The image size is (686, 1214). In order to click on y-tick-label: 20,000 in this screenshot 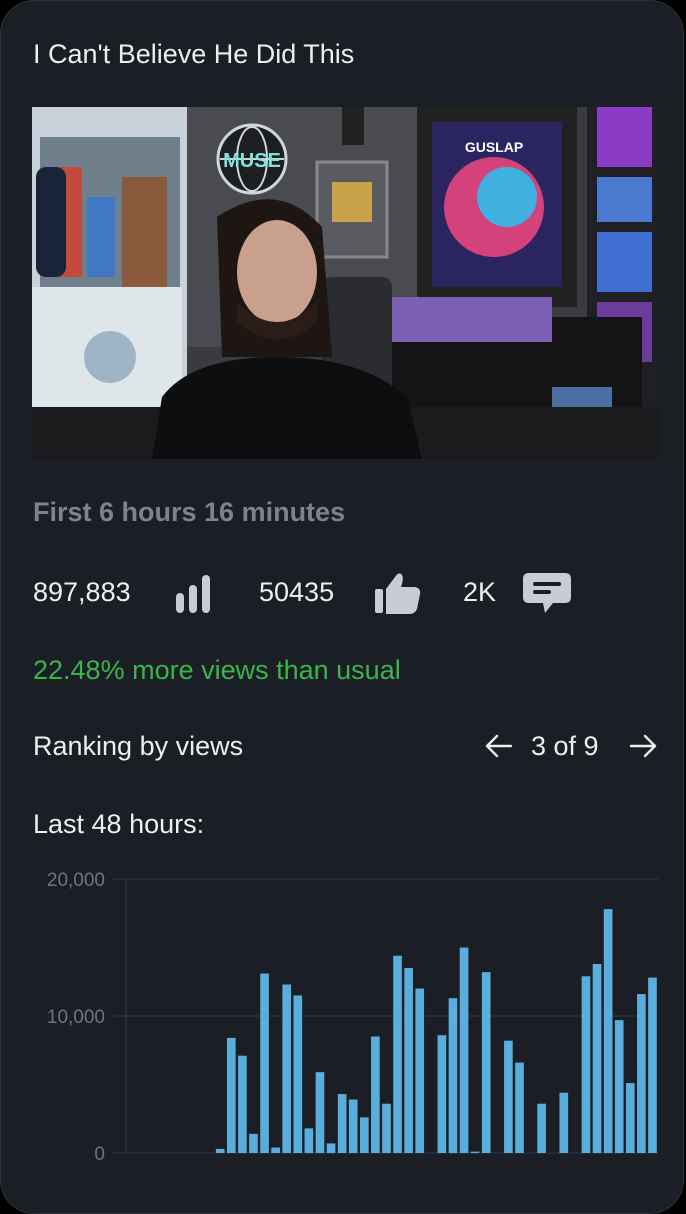, I will do `click(76, 880)`.